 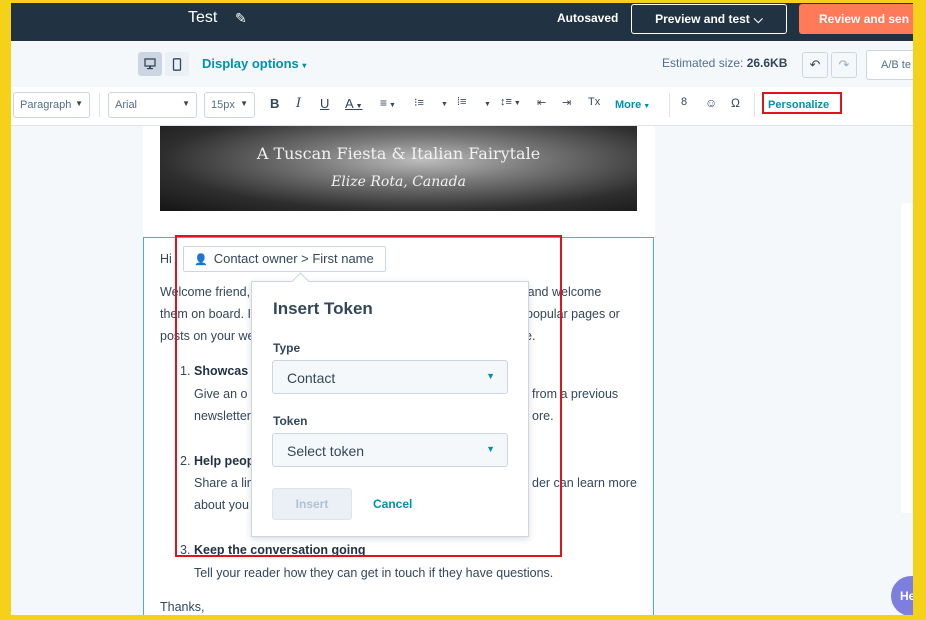 What do you see at coordinates (398, 153) in the screenshot?
I see `hero-title: A Tuscan Fiesta & Italian Fairytale` at bounding box center [398, 153].